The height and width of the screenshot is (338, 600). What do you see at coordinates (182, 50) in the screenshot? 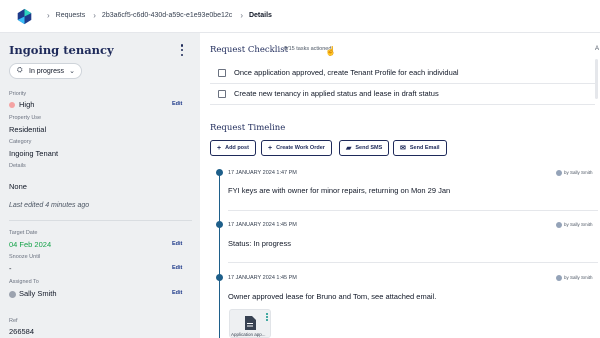
I see `more-options-icon` at bounding box center [182, 50].